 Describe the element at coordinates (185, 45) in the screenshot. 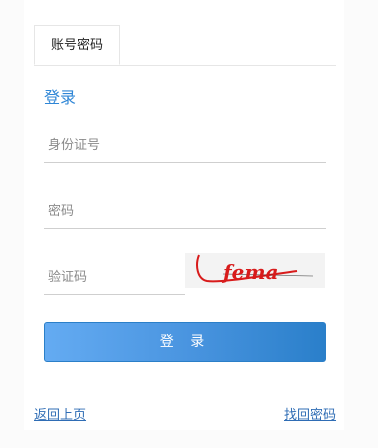

I see `tab-bar: 账号密码` at that location.